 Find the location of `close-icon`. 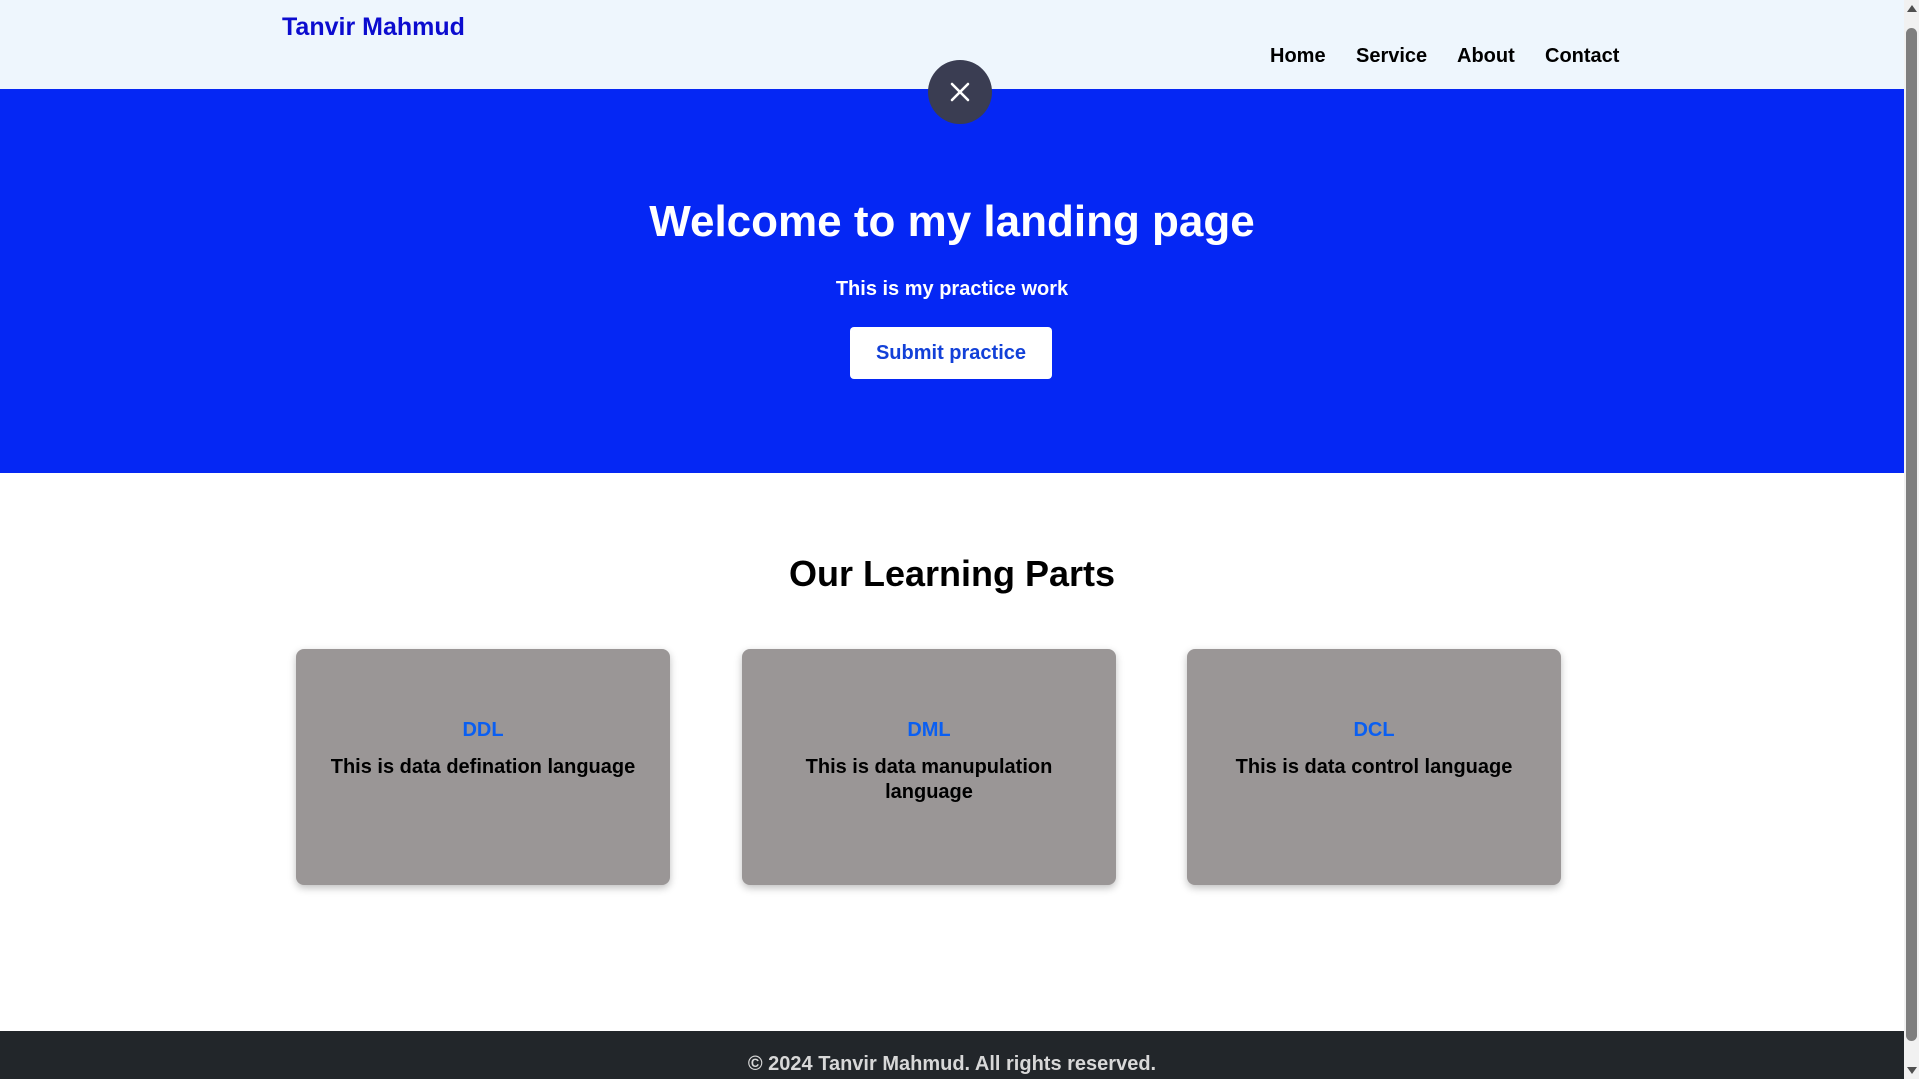

close-icon is located at coordinates (960, 92).